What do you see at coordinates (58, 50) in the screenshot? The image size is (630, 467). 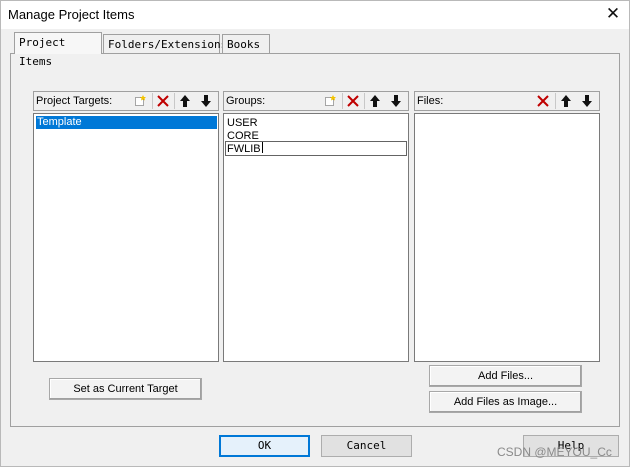 I see `tab-project-items: Project Items` at bounding box center [58, 50].